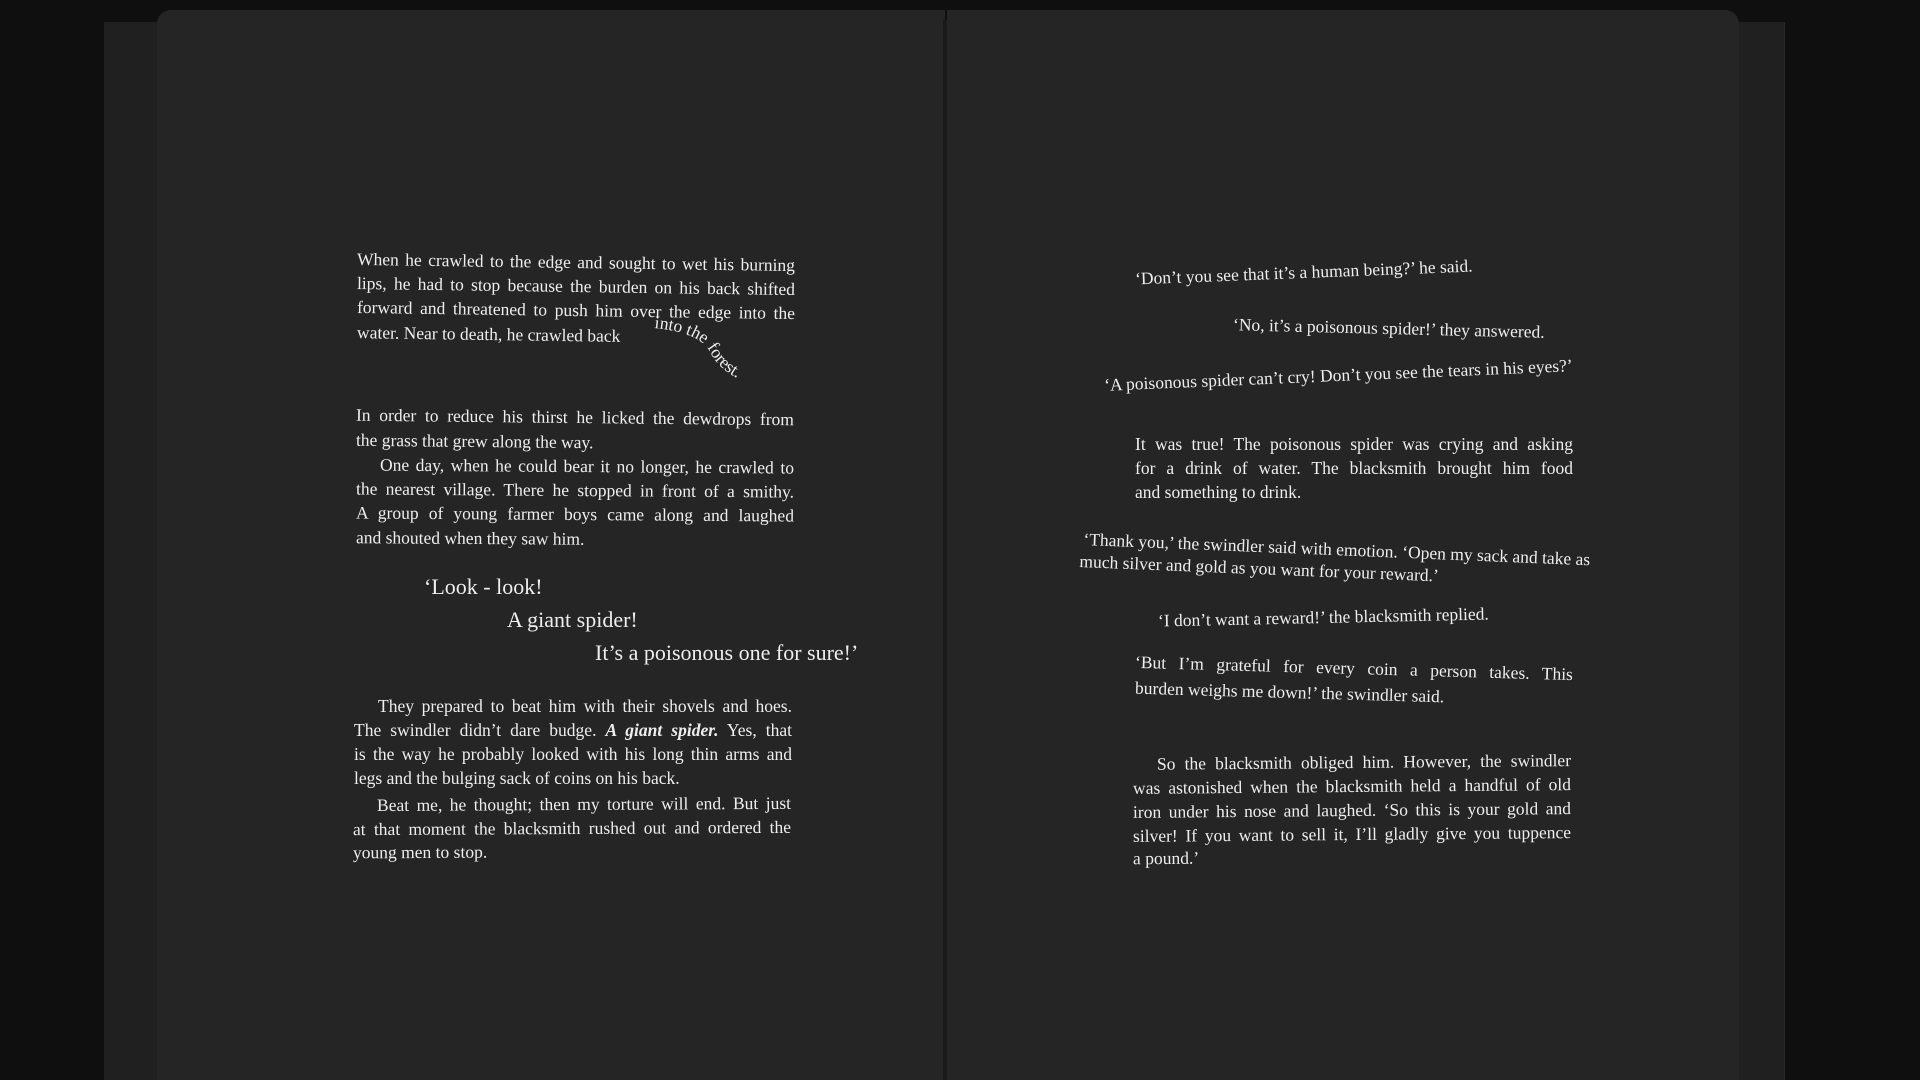 This screenshot has height=1080, width=1920. What do you see at coordinates (480, 730) in the screenshot?
I see `para4-text-a: The swindler didn’t dare budge.` at bounding box center [480, 730].